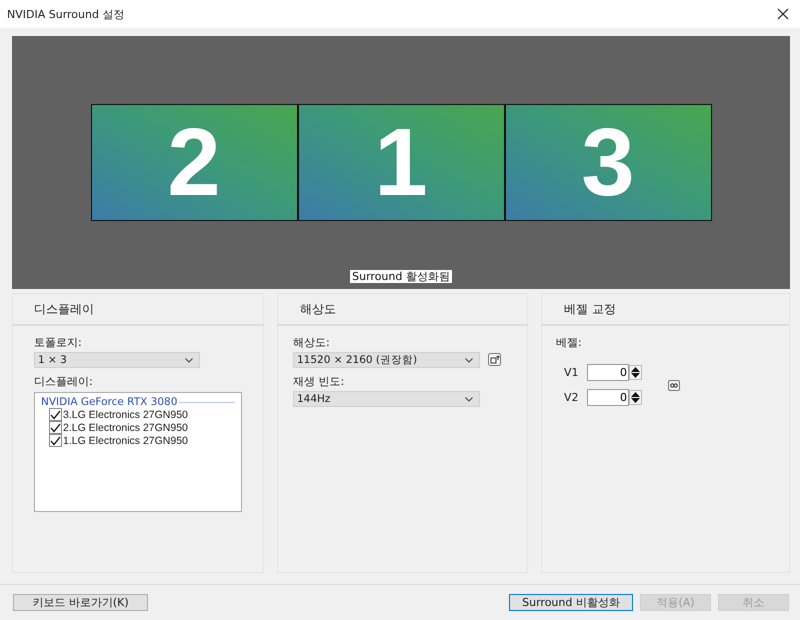  What do you see at coordinates (386, 399) in the screenshot?
I see `refresh-dropdown: 144Hz` at bounding box center [386, 399].